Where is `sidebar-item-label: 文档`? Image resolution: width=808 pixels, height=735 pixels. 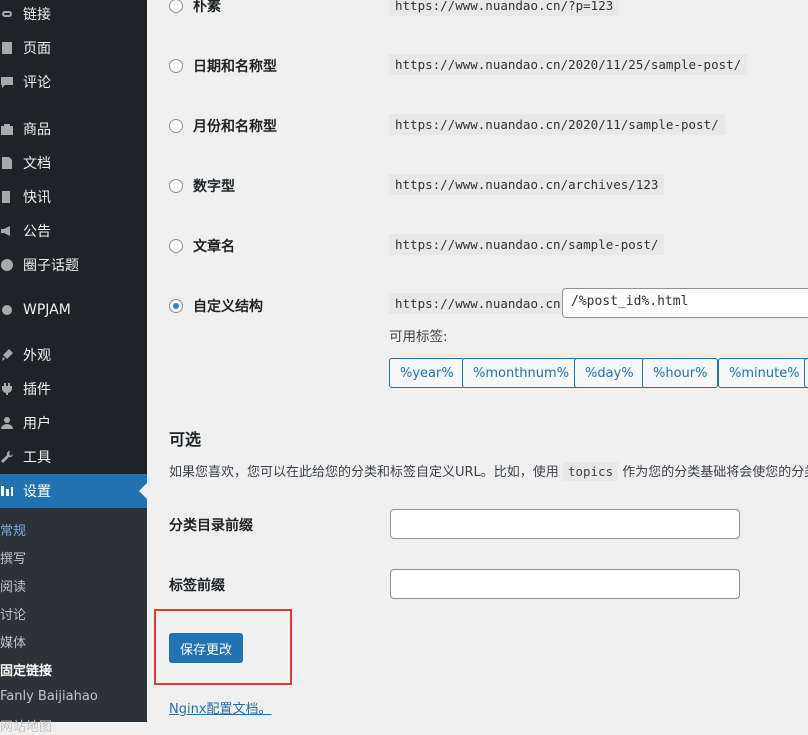 sidebar-item-label: 文档 is located at coordinates (37, 164).